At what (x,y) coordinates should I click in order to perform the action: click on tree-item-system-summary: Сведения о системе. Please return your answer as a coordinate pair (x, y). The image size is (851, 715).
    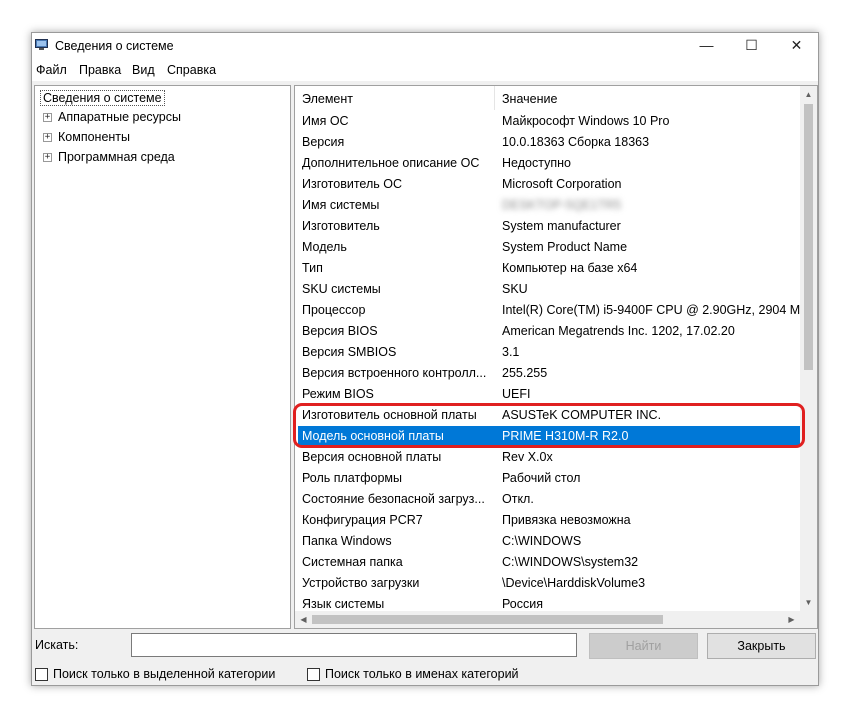
    Looking at the image, I should click on (102, 98).